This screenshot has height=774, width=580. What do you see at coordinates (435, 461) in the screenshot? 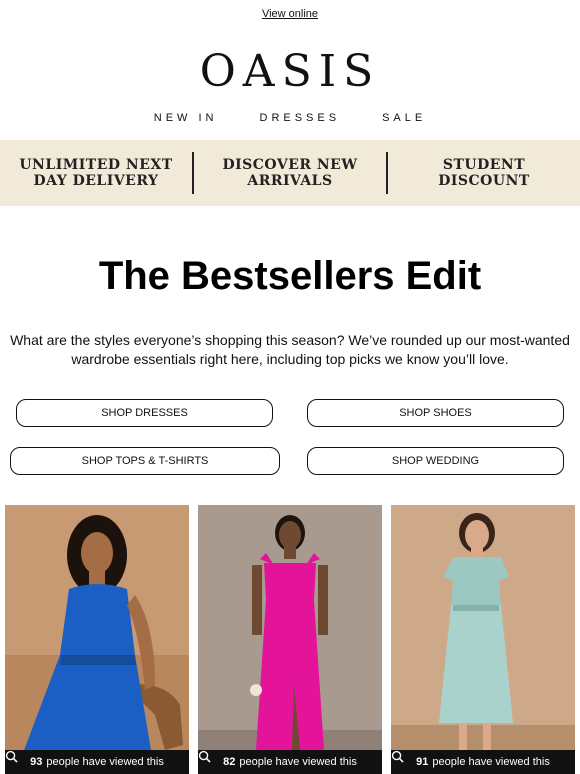
I see `shop-wedding-button: SHOP WEDDING` at bounding box center [435, 461].